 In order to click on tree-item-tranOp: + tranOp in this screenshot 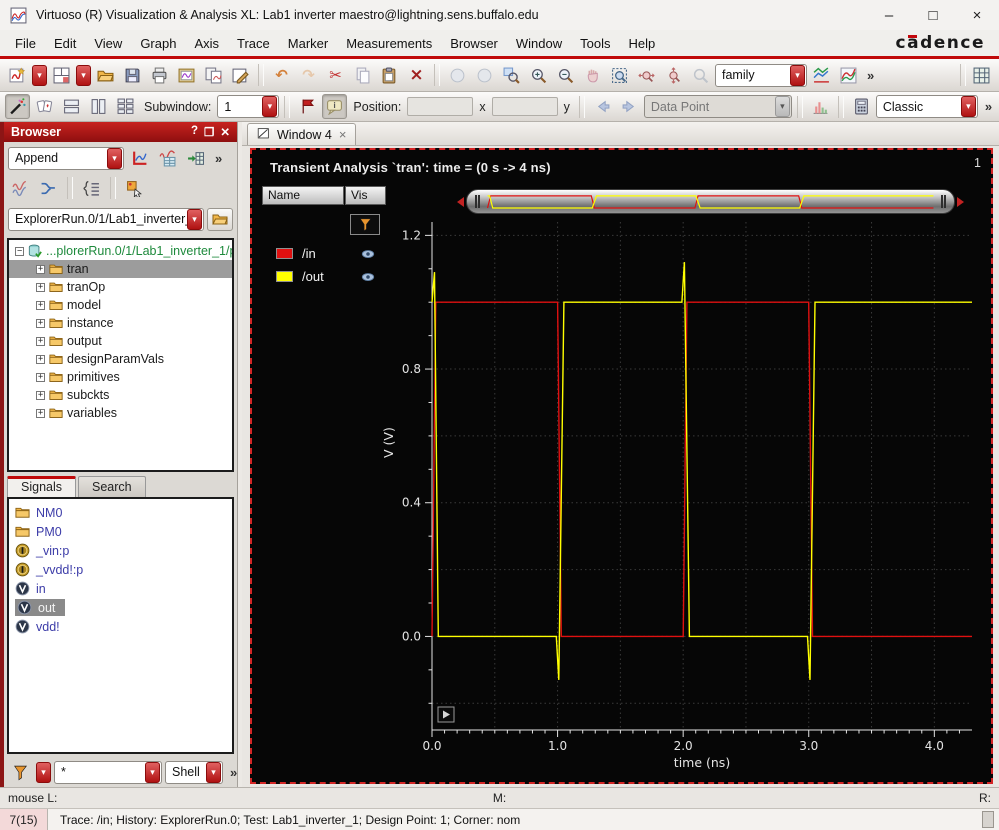, I will do `click(120, 287)`.